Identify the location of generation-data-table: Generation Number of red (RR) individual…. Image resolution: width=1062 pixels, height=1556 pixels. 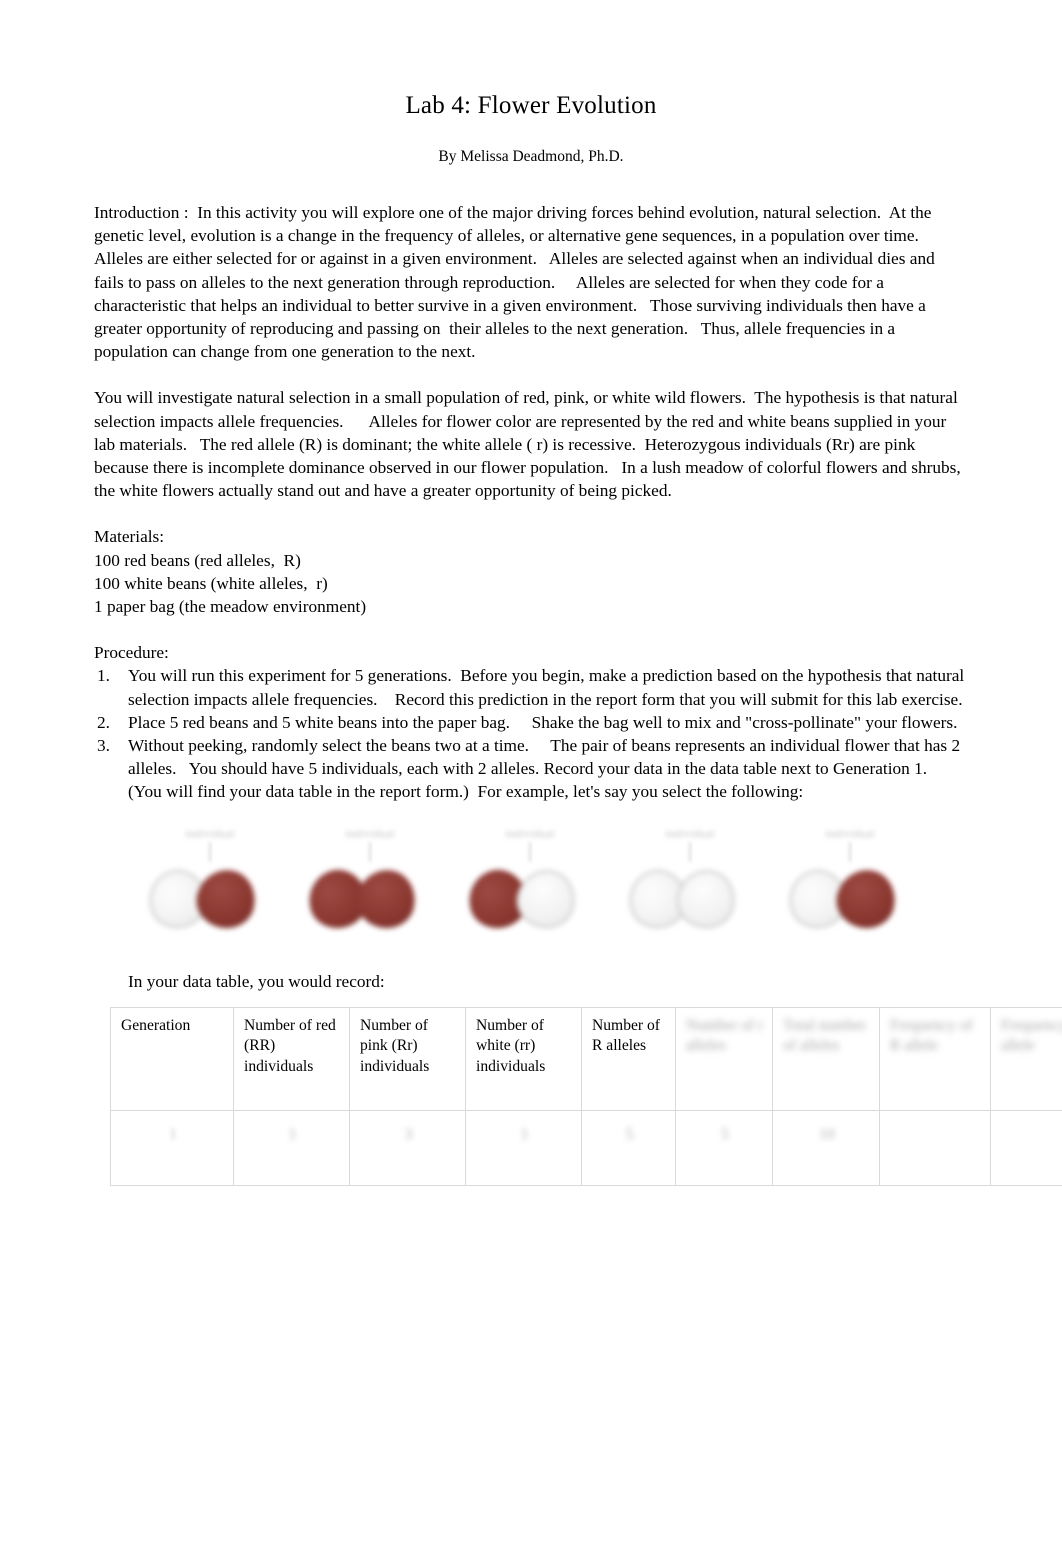
(586, 1096).